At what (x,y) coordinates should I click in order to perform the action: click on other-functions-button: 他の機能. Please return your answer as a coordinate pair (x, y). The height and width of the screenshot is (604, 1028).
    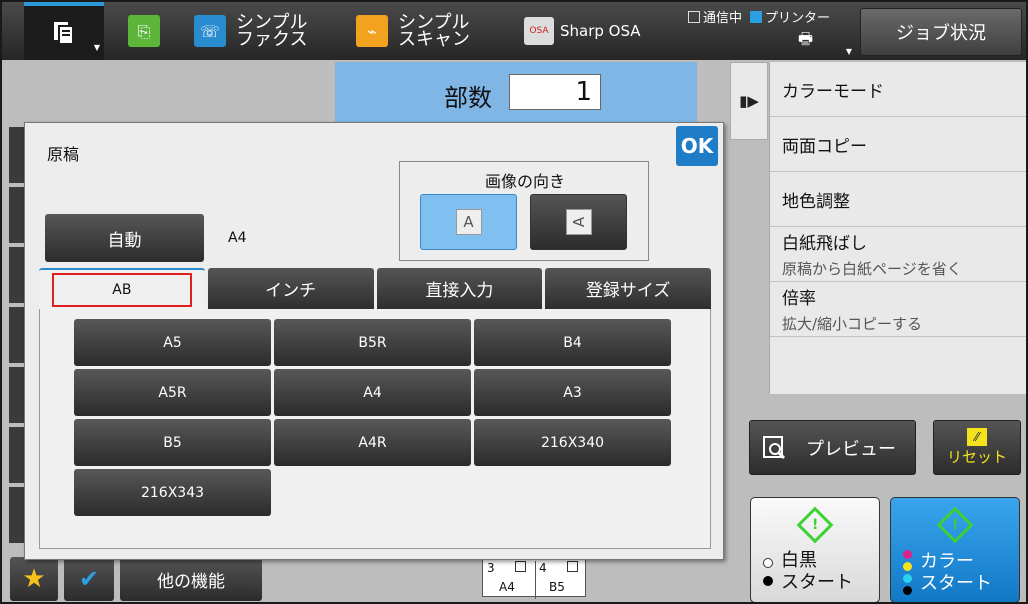
    Looking at the image, I should click on (191, 579).